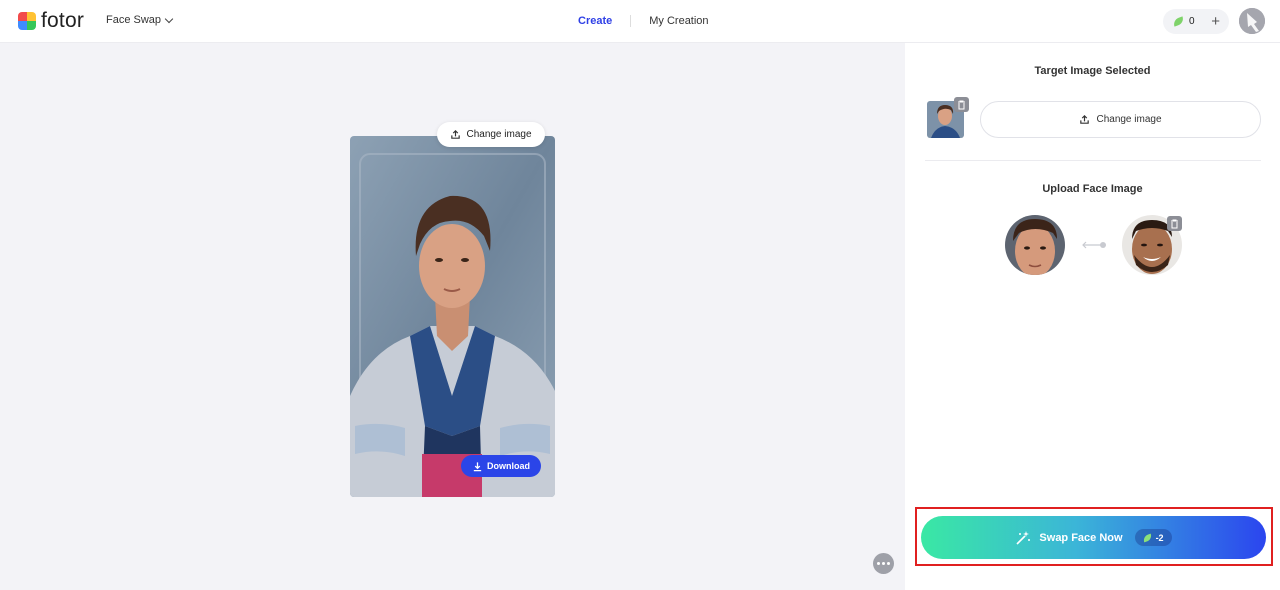 The width and height of the screenshot is (1280, 590). I want to click on change-image-label: Change image, so click(499, 134).